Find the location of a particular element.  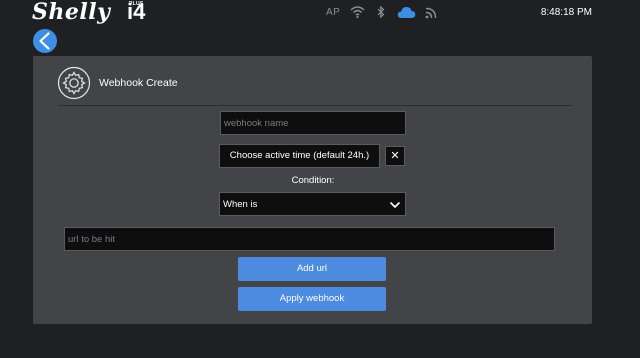

condition-selected-value: When is is located at coordinates (240, 204).